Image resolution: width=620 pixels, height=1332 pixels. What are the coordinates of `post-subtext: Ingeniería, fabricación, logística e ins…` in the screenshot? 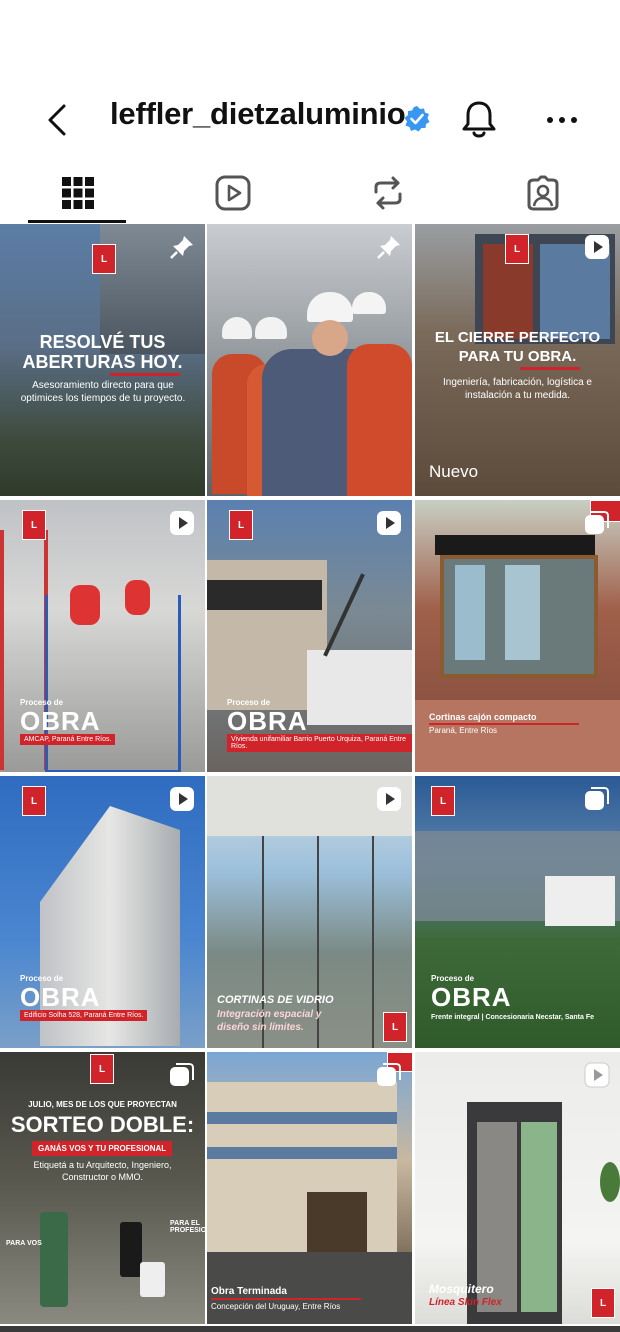 It's located at (517, 389).